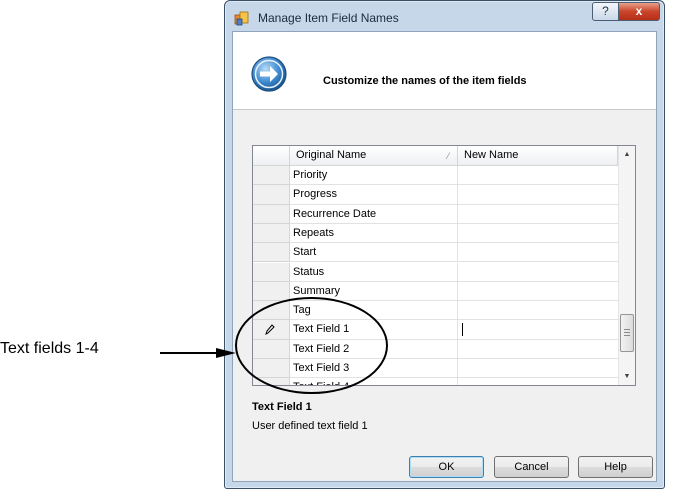 Image resolution: width=678 pixels, height=493 pixels. I want to click on table-row: Priority, so click(435, 176).